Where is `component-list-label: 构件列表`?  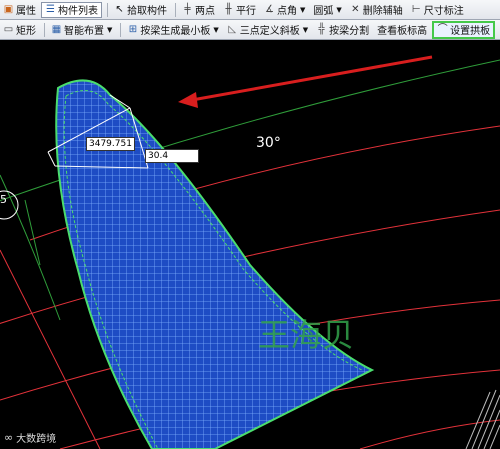 component-list-label: 构件列表 is located at coordinates (78, 11).